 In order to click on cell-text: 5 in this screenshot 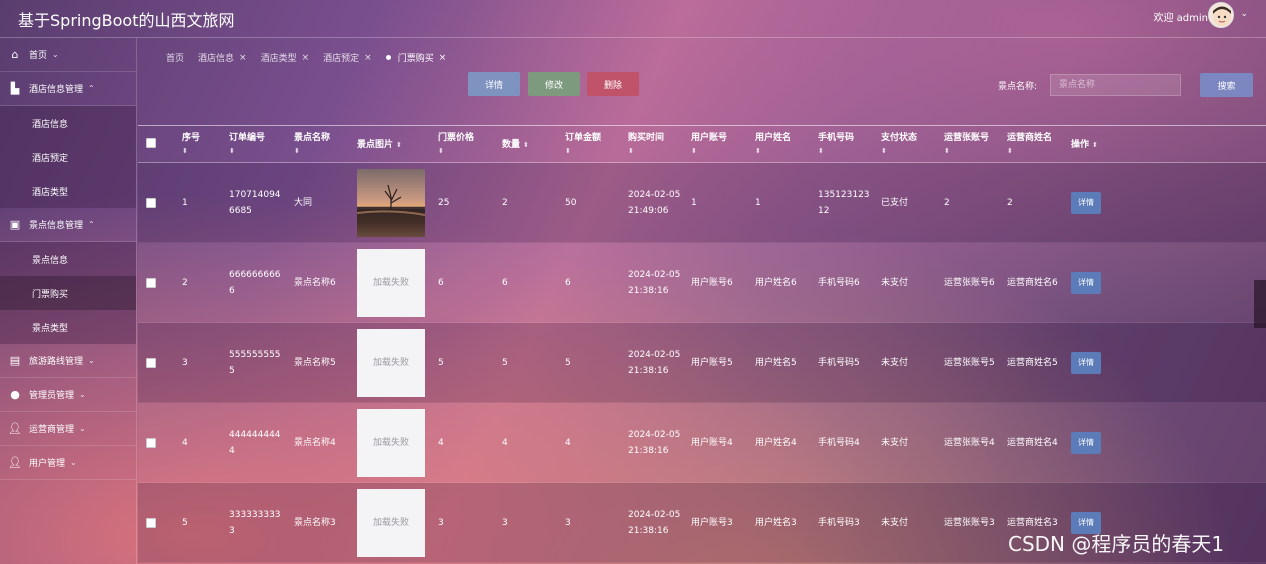, I will do `click(441, 363)`.